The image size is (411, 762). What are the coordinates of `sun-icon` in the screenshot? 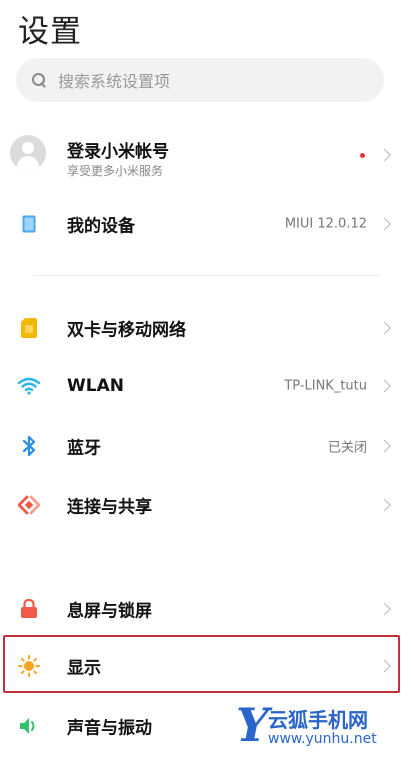 It's located at (29, 666).